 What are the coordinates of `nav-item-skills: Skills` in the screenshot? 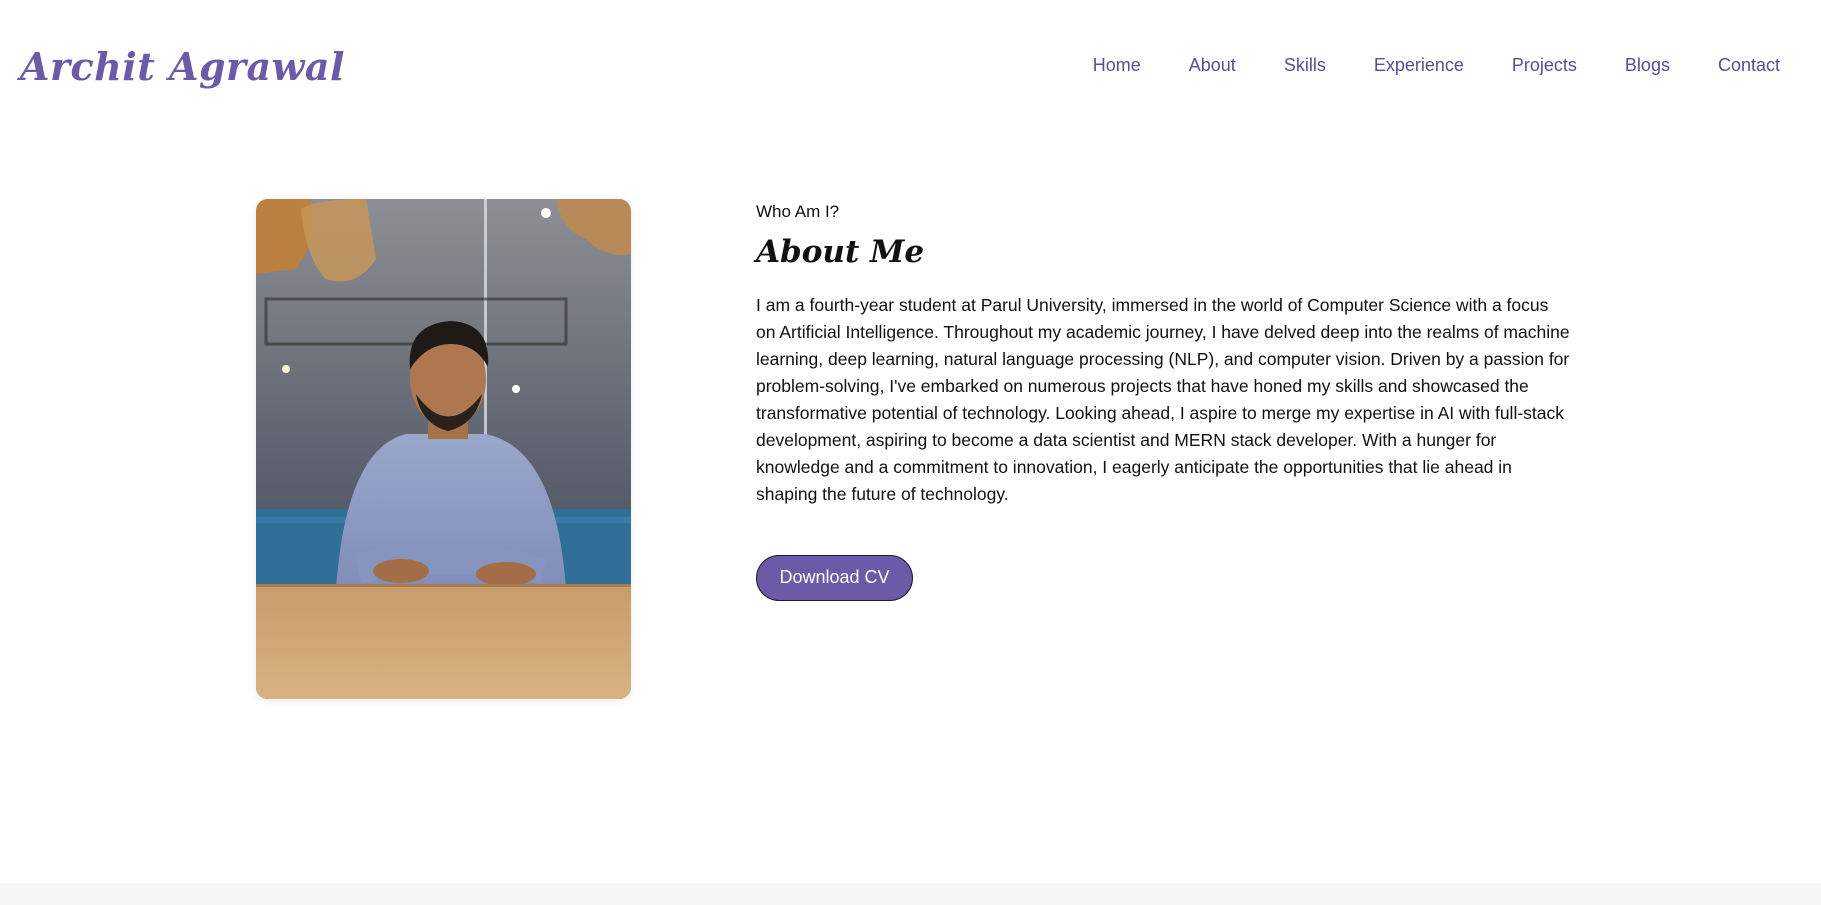 It's located at (1305, 65).